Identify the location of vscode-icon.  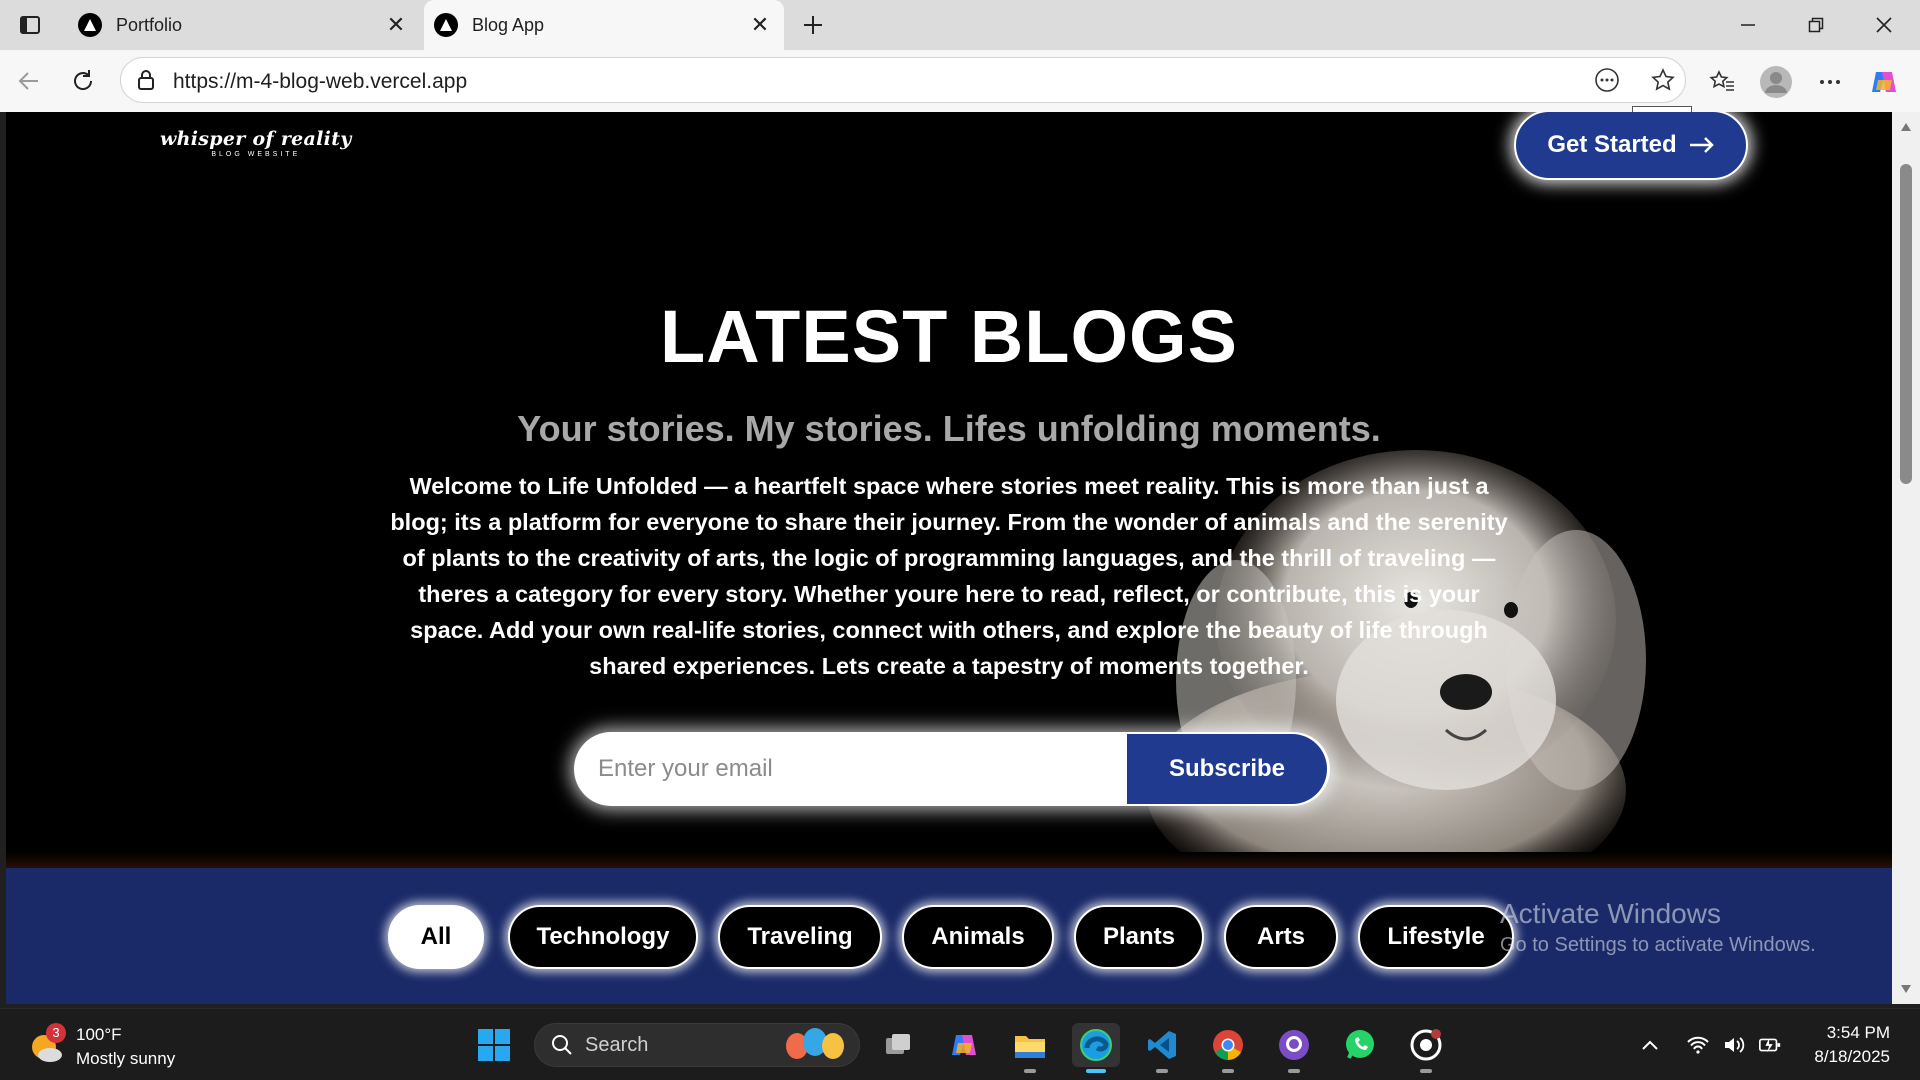
(1162, 1048).